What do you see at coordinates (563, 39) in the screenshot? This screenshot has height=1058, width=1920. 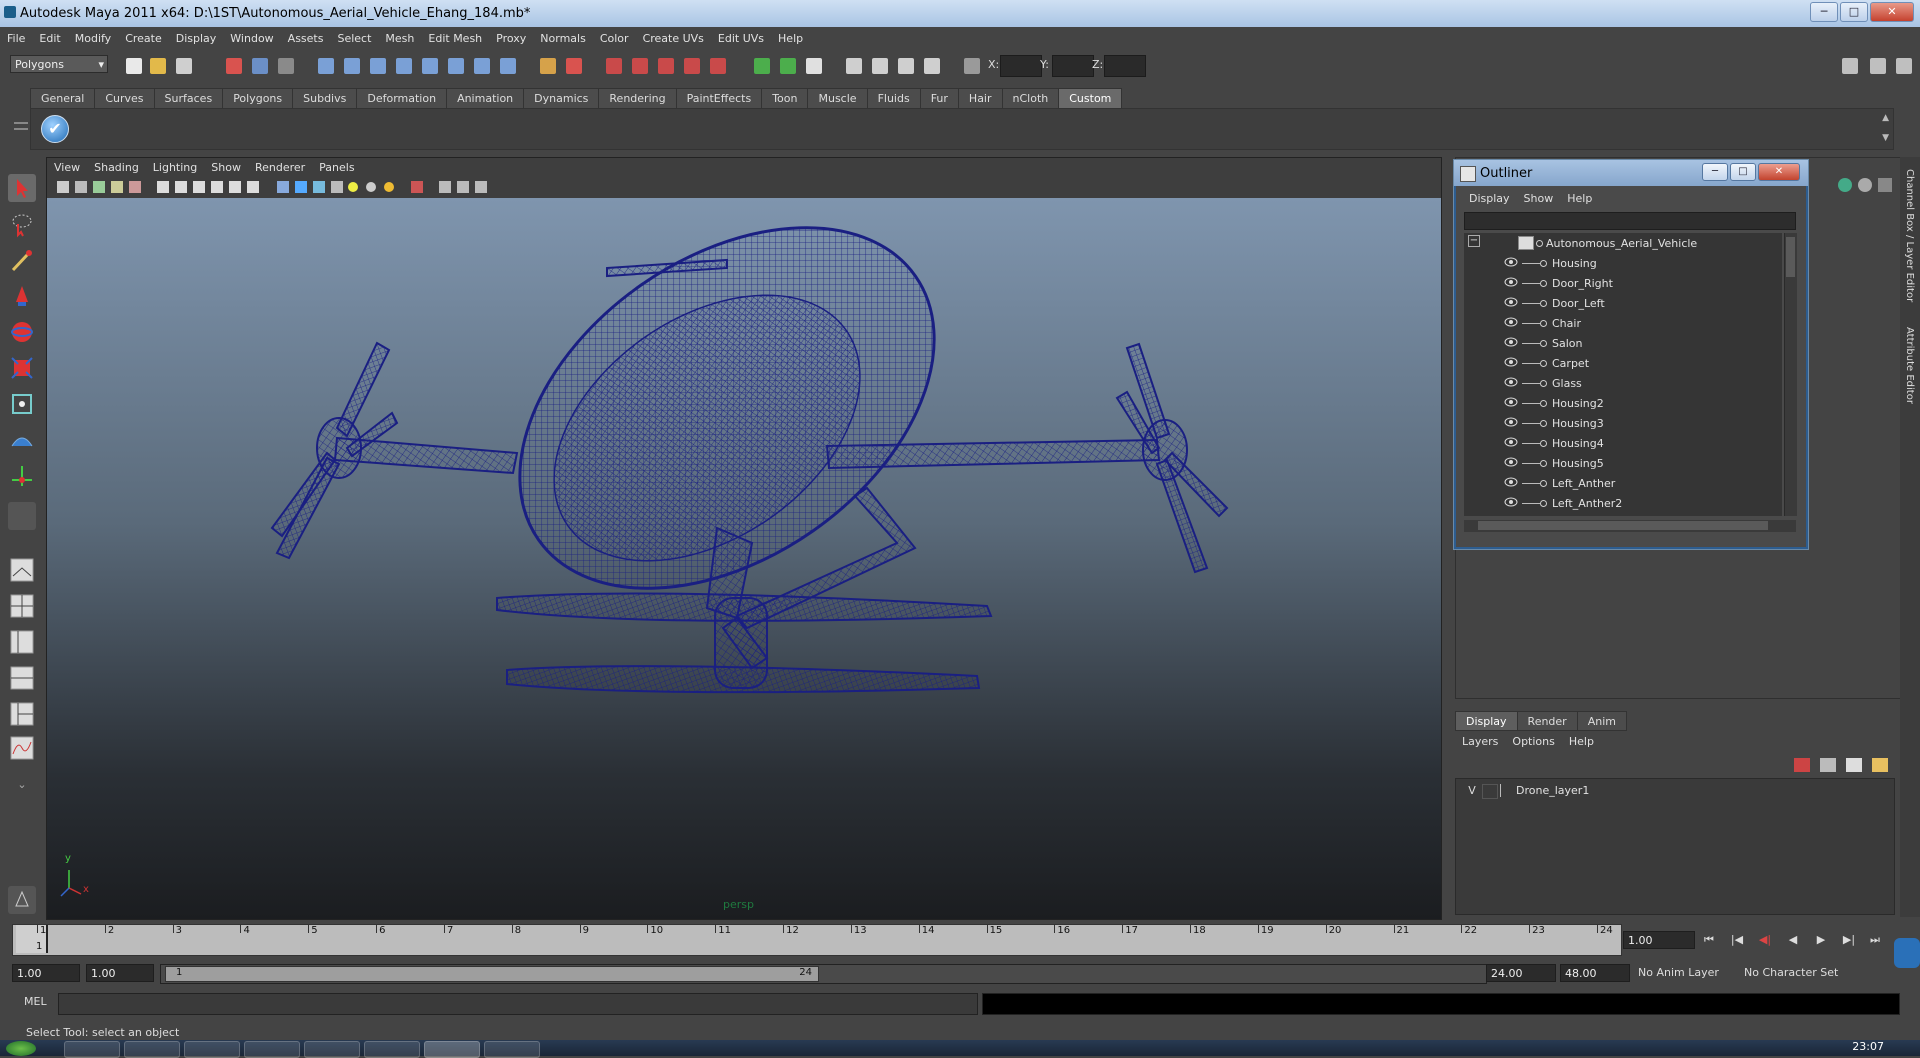 I see `menu-normals: Normals` at bounding box center [563, 39].